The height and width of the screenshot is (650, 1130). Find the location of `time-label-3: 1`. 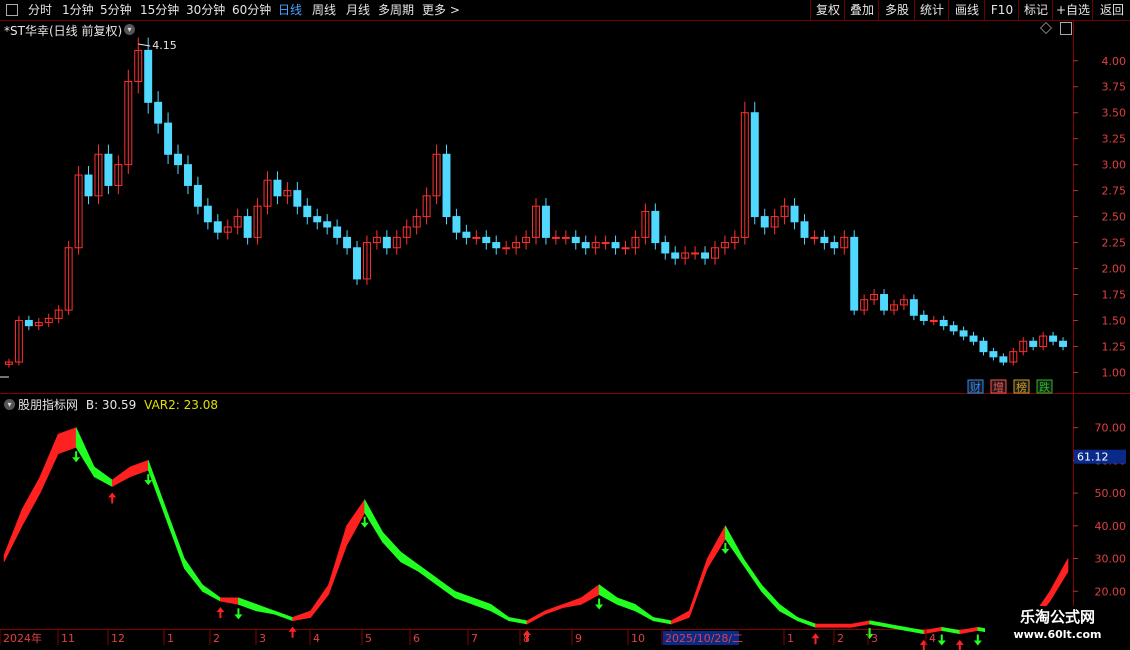

time-label-3: 1 is located at coordinates (170, 638).